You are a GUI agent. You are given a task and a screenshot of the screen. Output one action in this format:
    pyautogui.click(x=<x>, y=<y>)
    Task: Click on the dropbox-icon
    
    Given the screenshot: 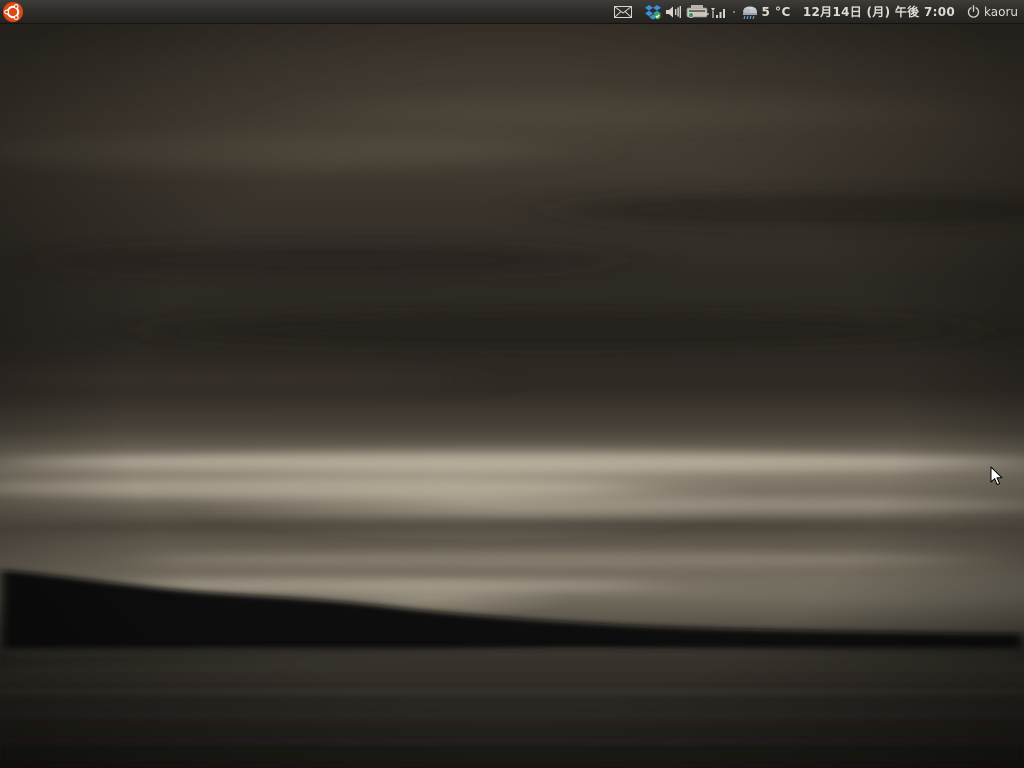 What is the action you would take?
    pyautogui.click(x=652, y=12)
    